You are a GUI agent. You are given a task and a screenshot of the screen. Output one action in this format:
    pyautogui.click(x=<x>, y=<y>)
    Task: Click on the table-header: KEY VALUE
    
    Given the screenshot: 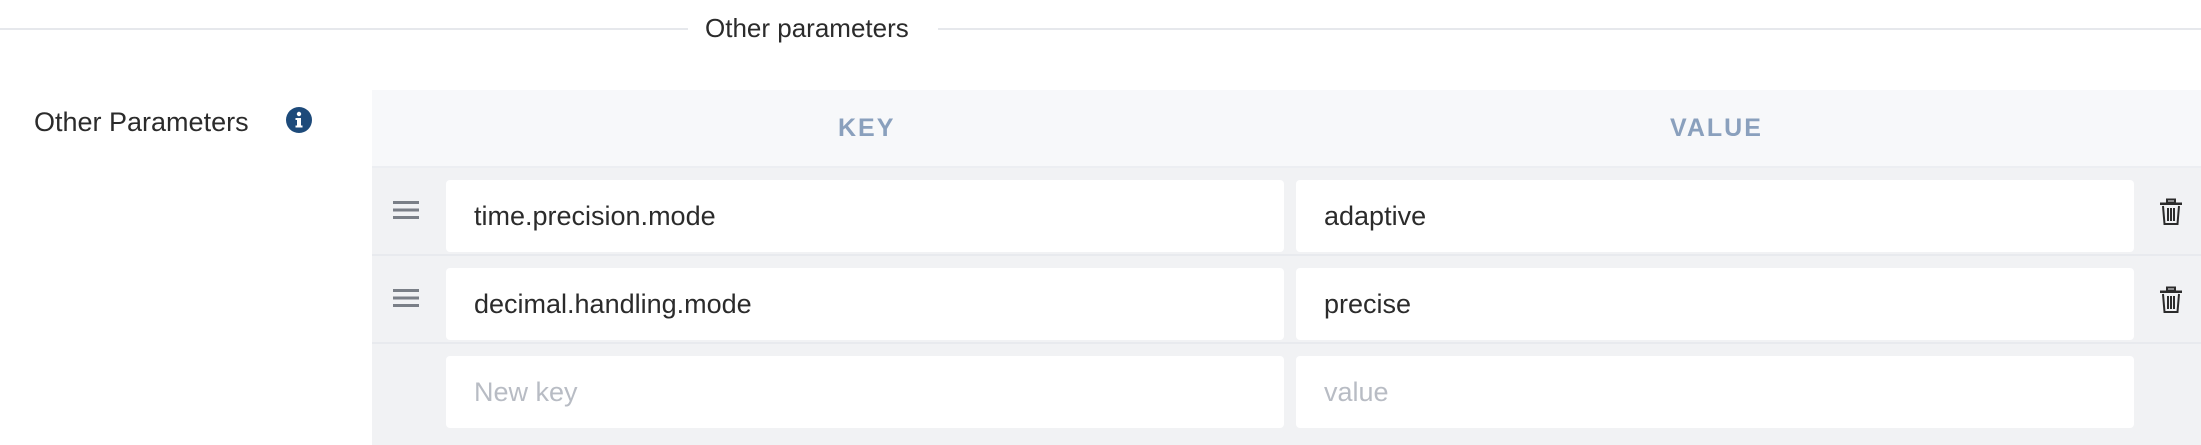 What is the action you would take?
    pyautogui.click(x=1286, y=129)
    